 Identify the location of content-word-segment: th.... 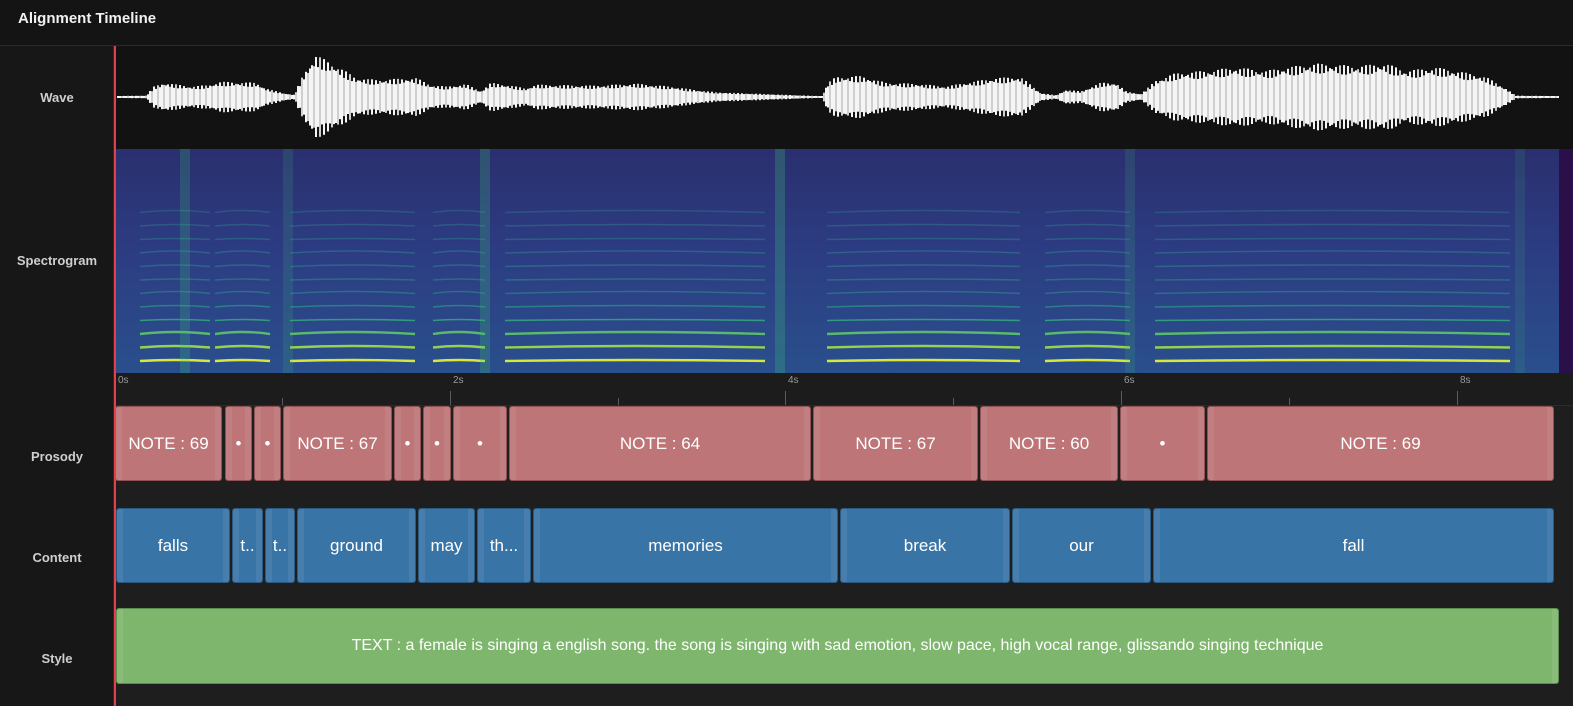
(504, 545).